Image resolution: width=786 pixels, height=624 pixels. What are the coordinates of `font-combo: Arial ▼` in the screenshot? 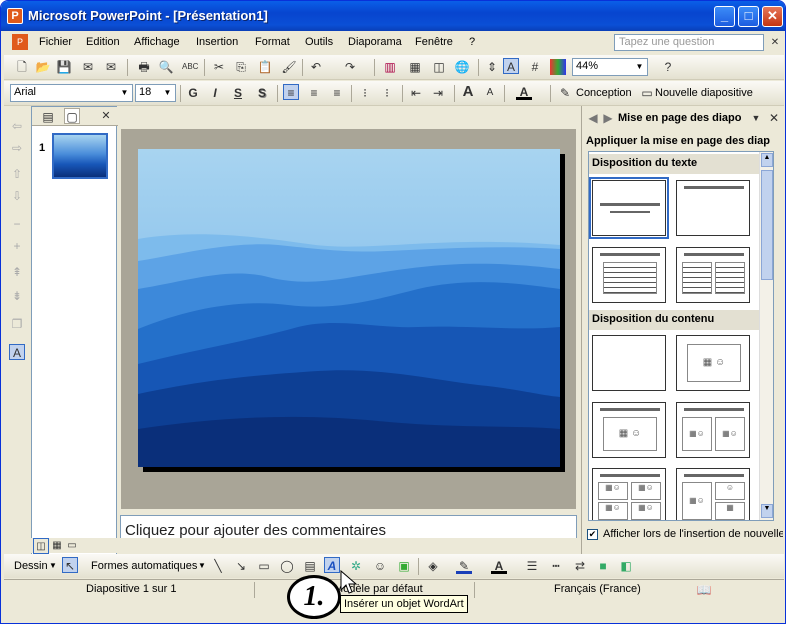 It's located at (71, 93).